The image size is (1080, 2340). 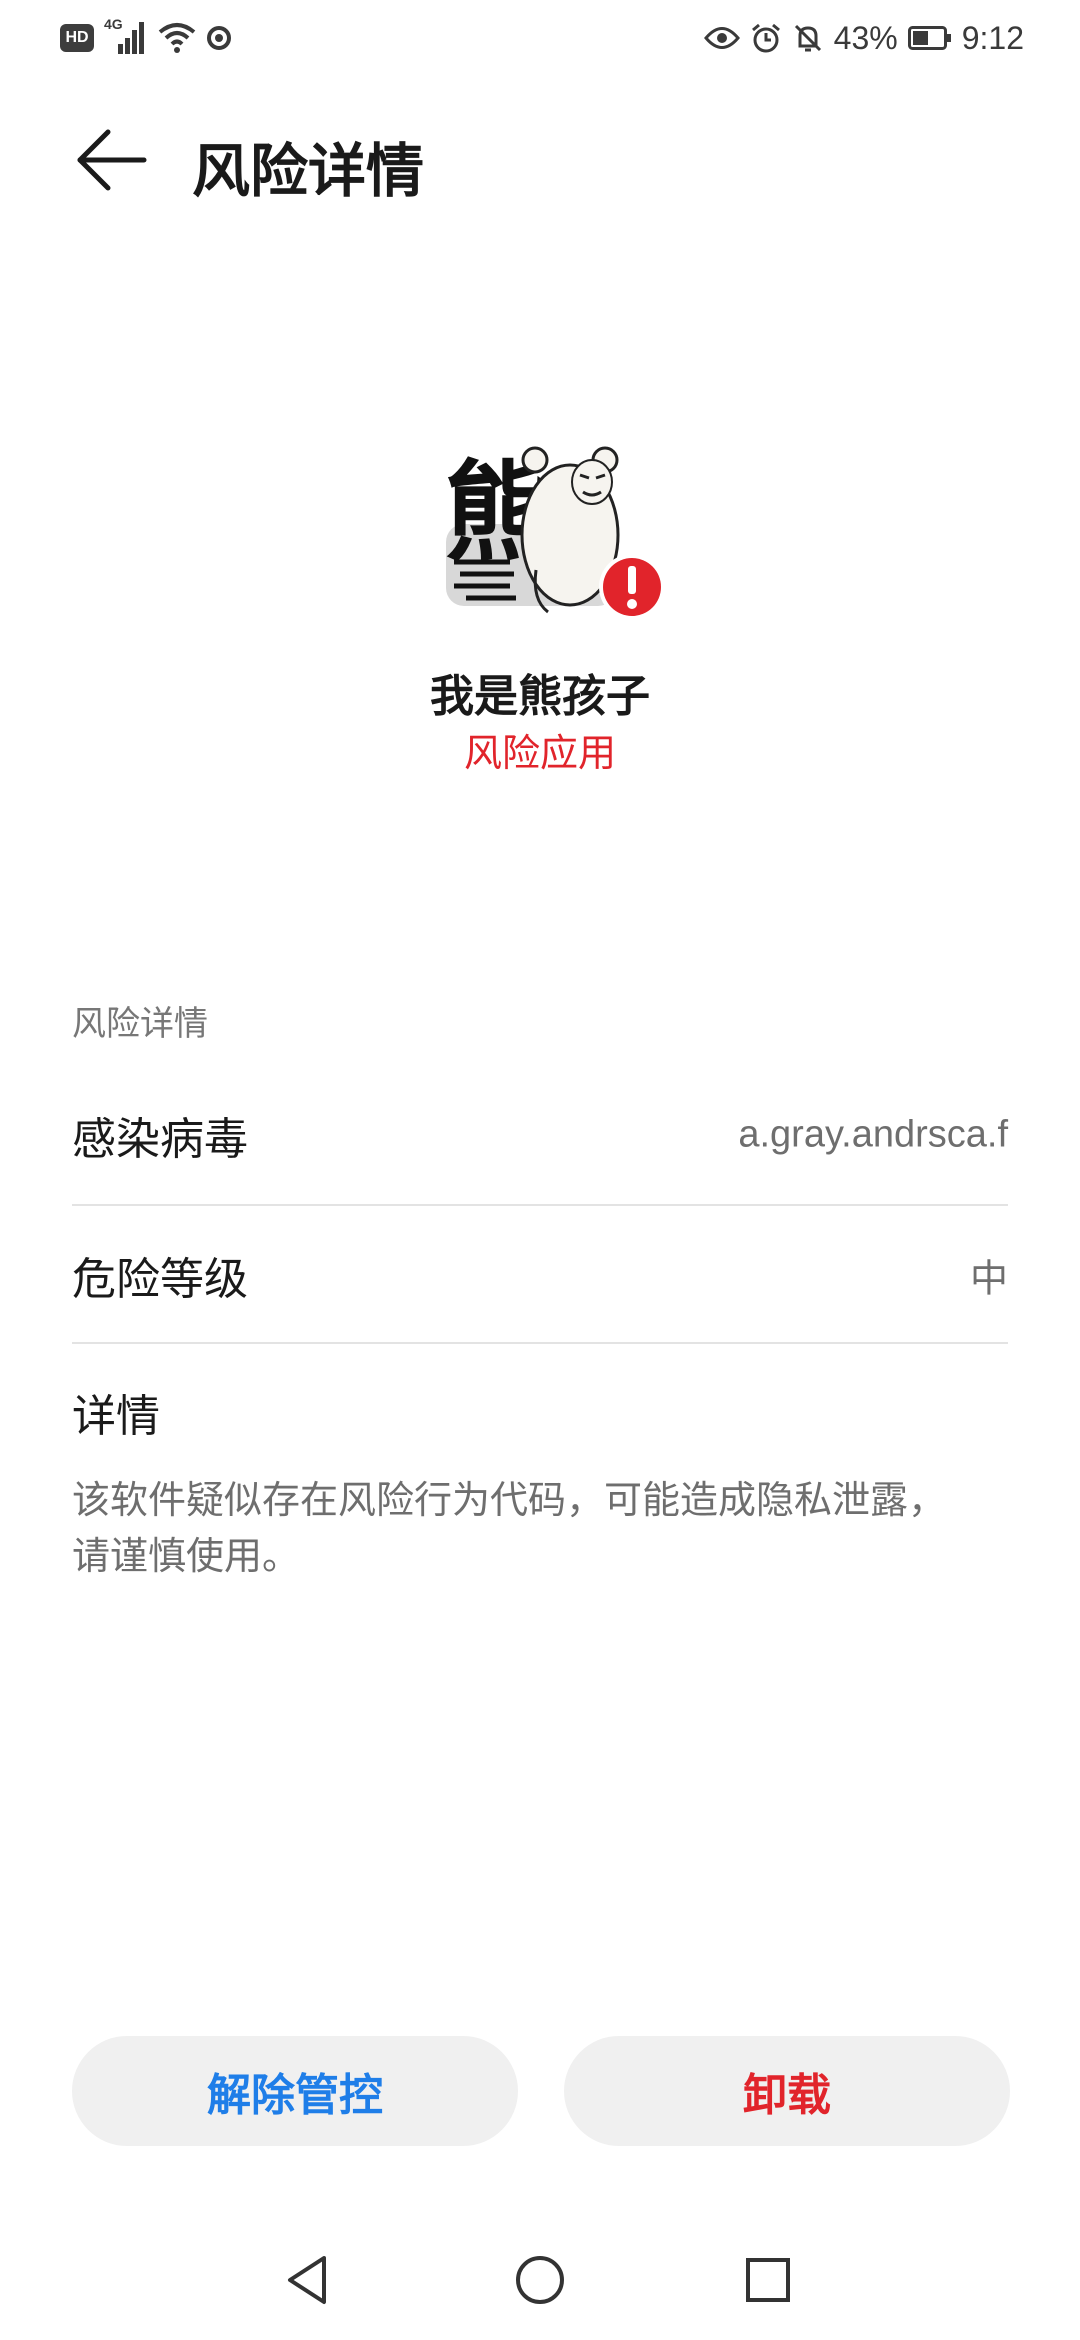 I want to click on danger-level-row: 危险等级 中, so click(x=540, y=1275).